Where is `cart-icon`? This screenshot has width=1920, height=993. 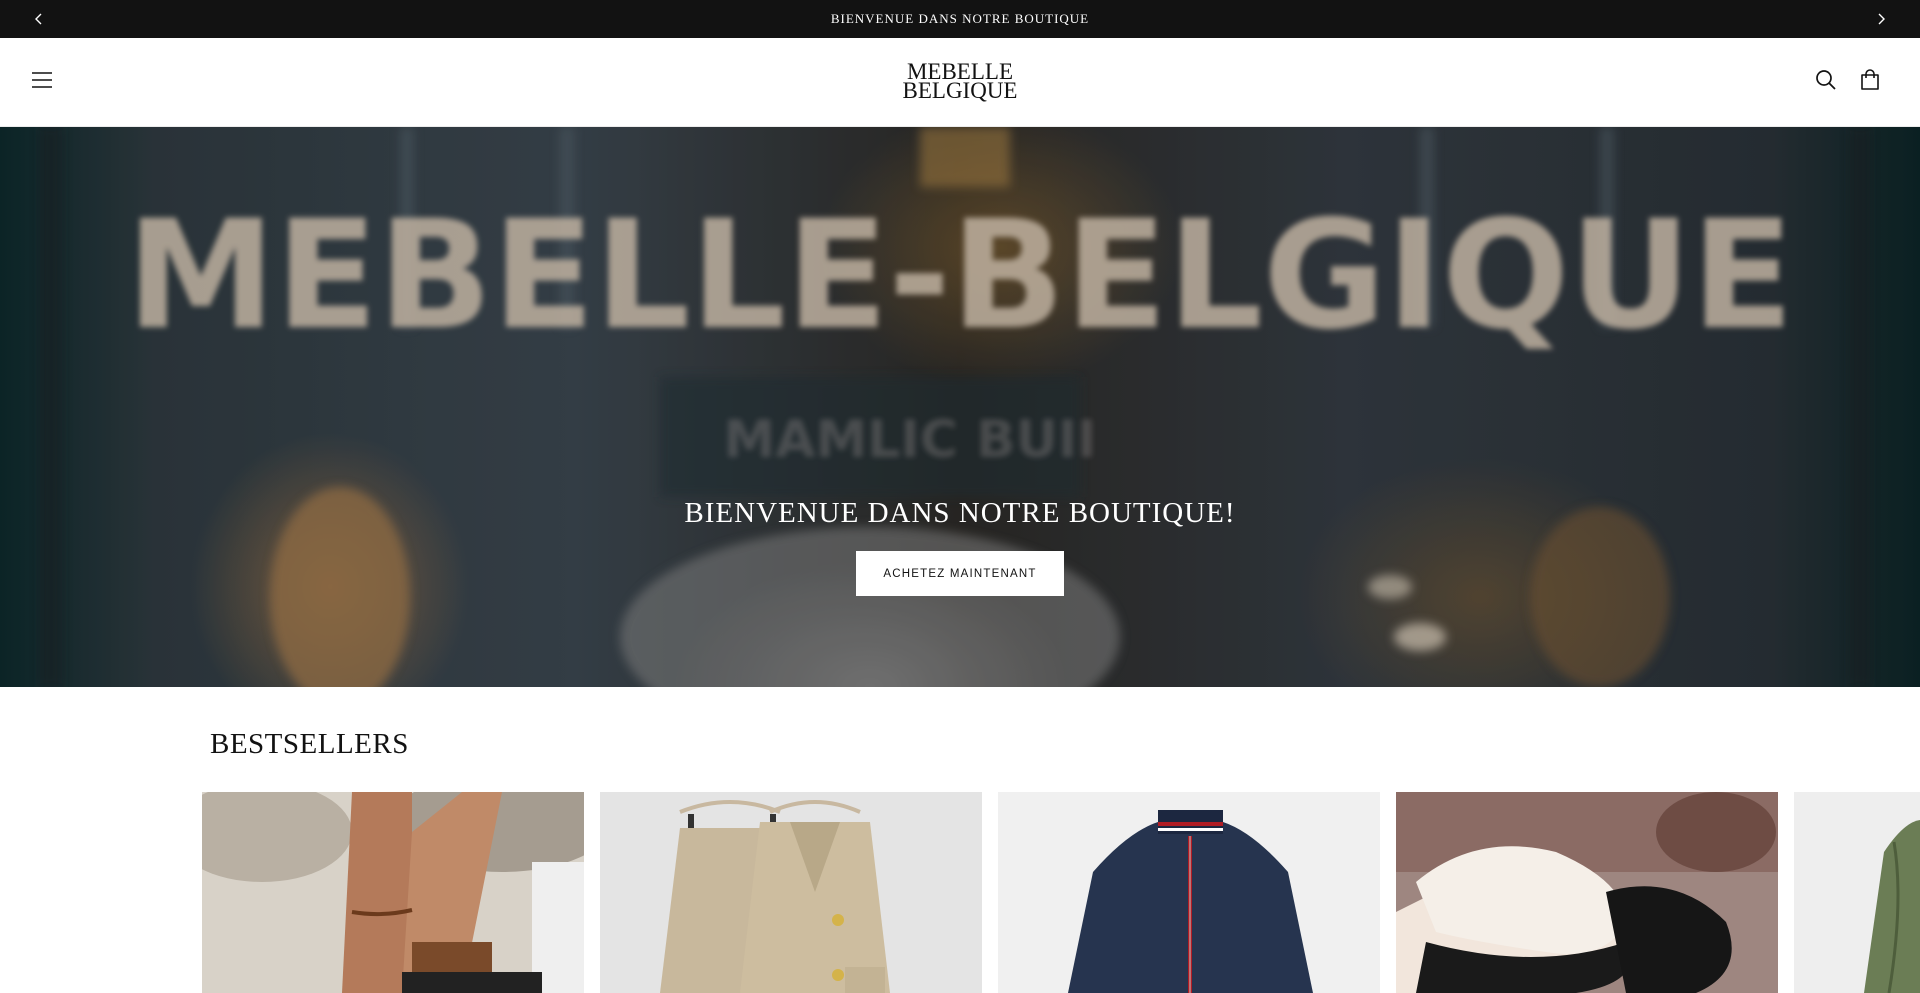 cart-icon is located at coordinates (1870, 79).